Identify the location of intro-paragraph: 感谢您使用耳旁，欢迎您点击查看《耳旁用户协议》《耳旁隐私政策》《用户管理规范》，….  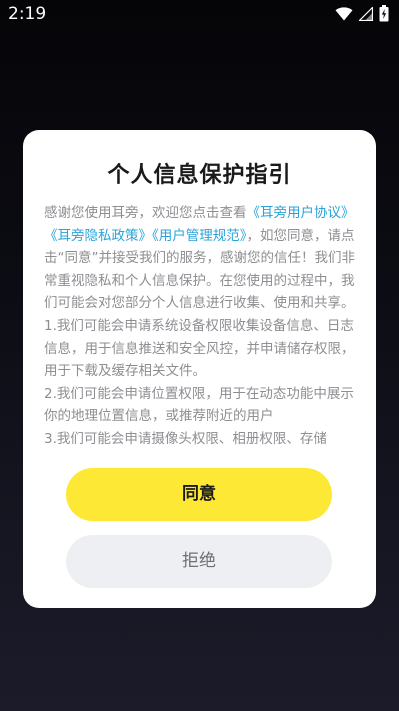
(200, 258).